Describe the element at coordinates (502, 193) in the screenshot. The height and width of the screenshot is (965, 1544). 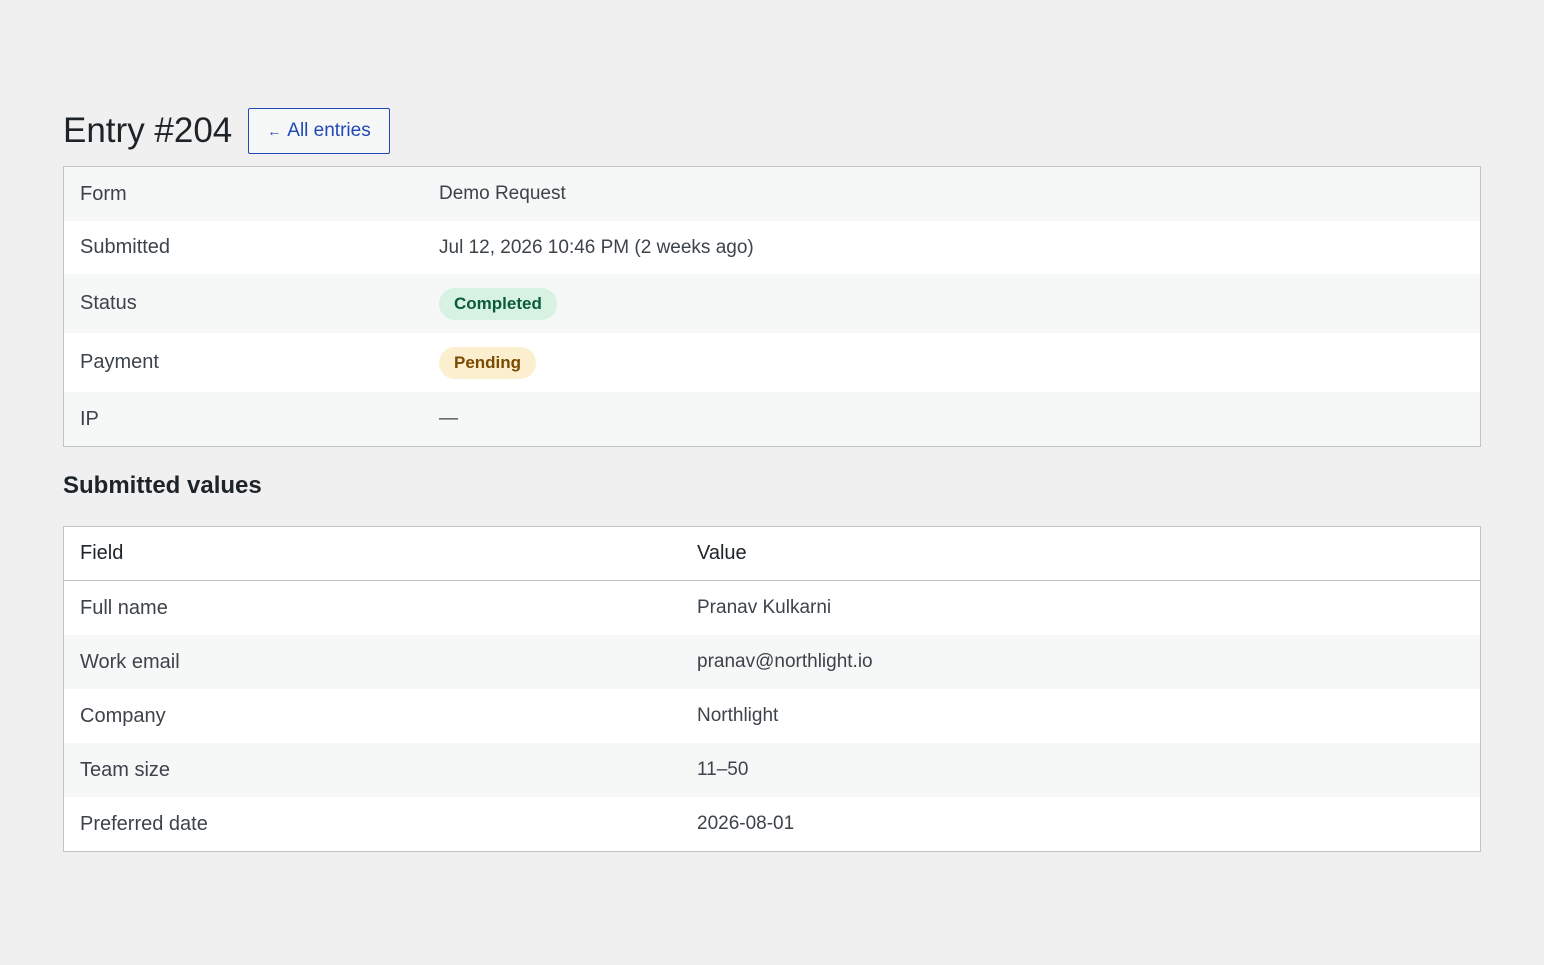
I see `meta-value: Demo Request` at that location.